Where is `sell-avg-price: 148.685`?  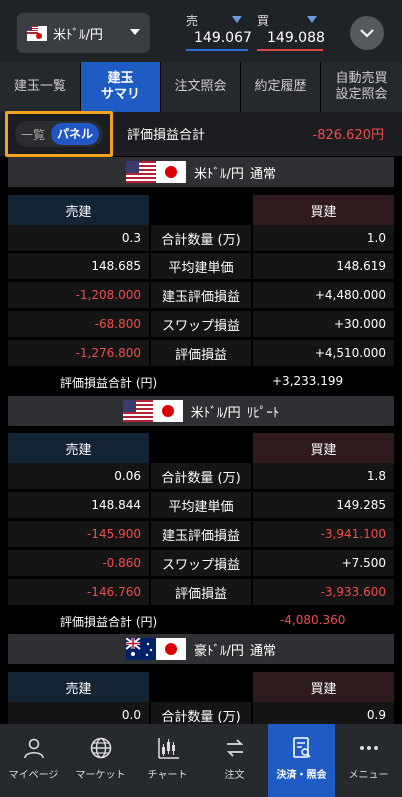 sell-avg-price: 148.685 is located at coordinates (78, 266).